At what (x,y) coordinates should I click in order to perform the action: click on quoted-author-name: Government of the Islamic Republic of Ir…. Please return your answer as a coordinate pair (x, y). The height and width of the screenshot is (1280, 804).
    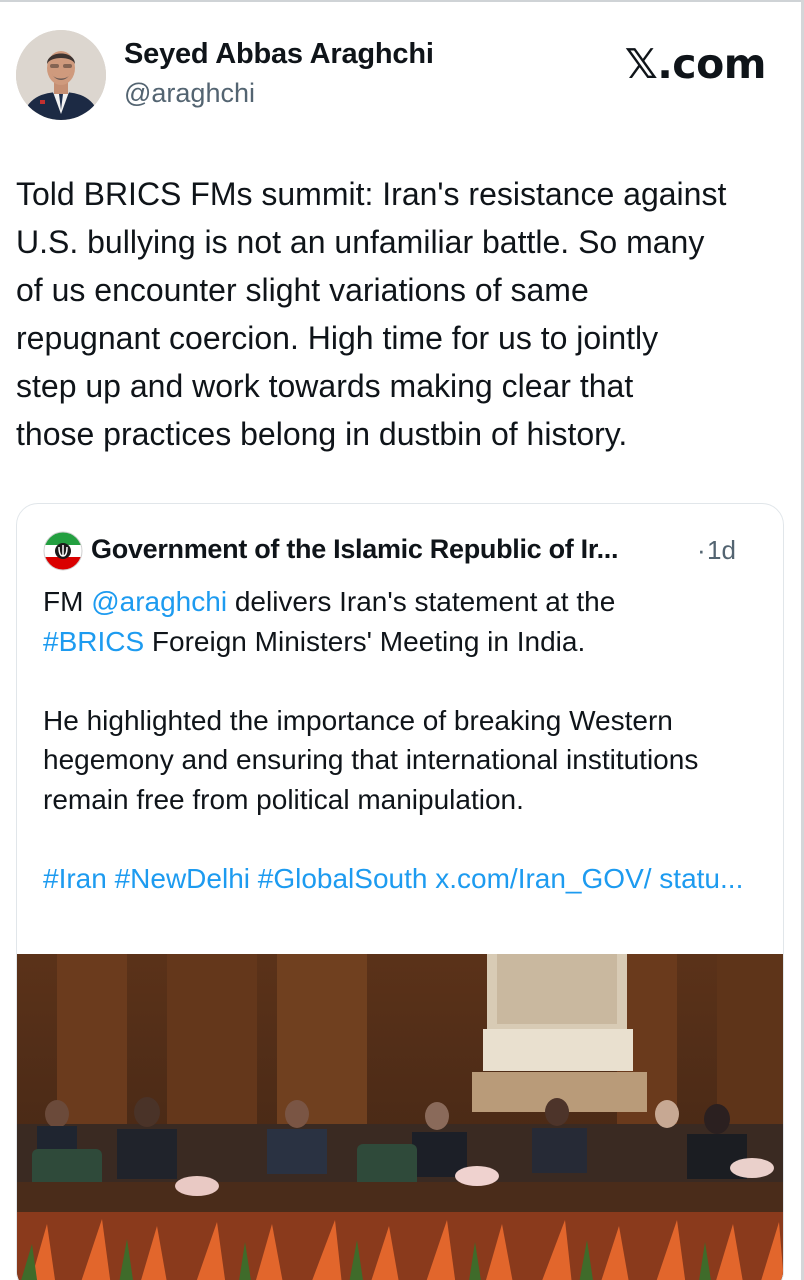
    Looking at the image, I should click on (355, 549).